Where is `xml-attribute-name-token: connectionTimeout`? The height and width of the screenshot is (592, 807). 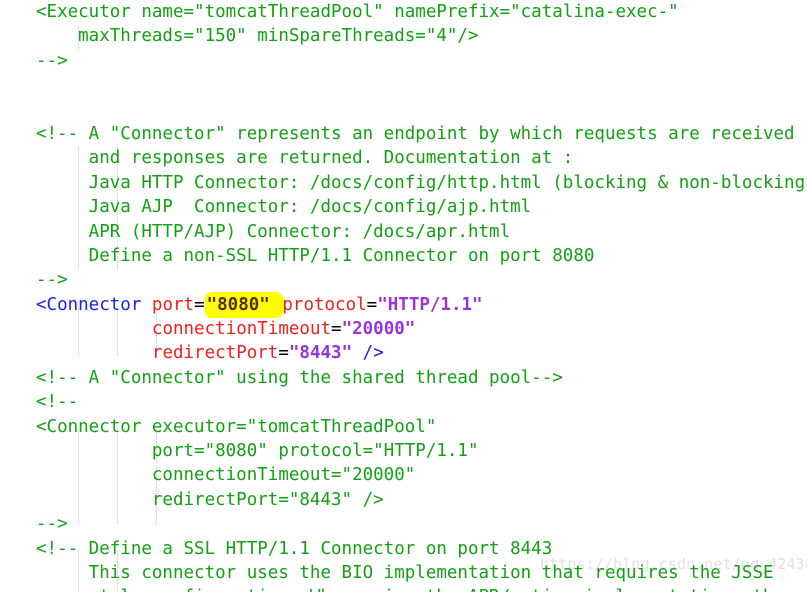
xml-attribute-name-token: connectionTimeout is located at coordinates (241, 329).